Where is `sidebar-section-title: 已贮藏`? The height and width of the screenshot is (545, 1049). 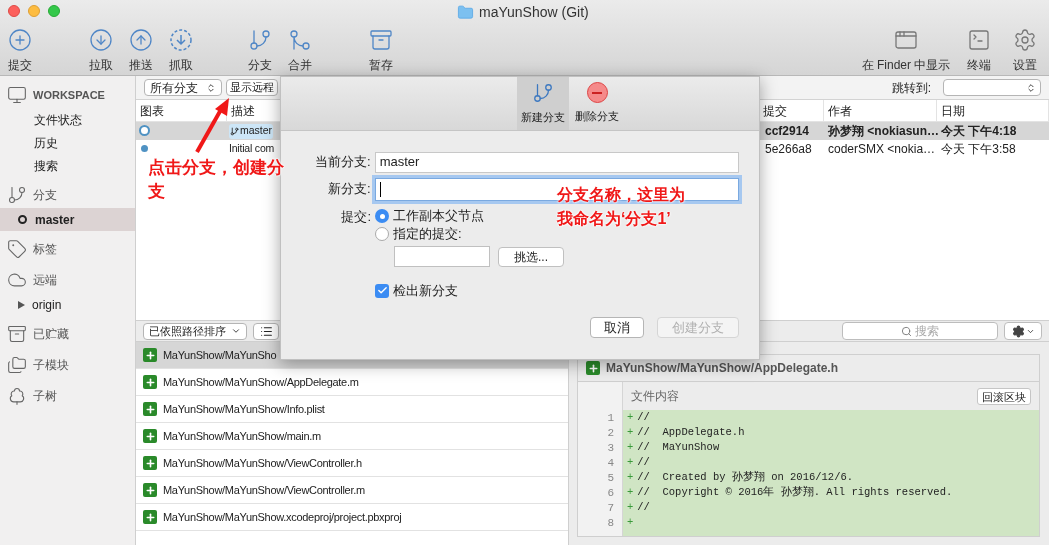 sidebar-section-title: 已贮藏 is located at coordinates (51, 334).